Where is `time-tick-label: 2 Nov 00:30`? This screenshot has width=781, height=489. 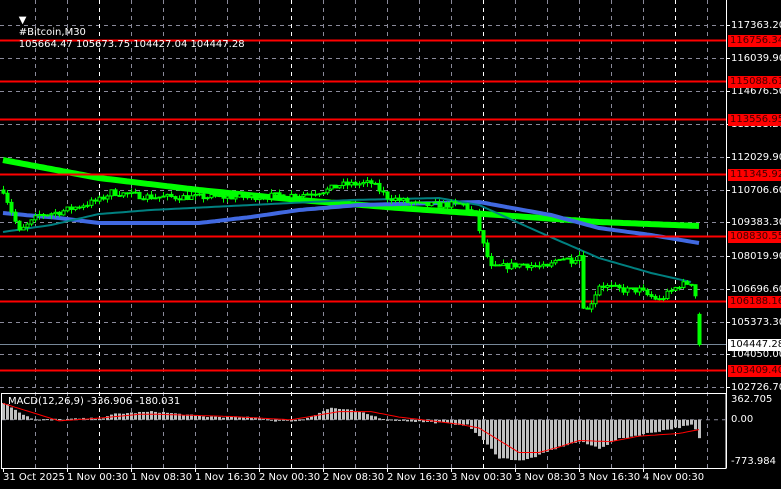 time-tick-label: 2 Nov 00:30 is located at coordinates (290, 477).